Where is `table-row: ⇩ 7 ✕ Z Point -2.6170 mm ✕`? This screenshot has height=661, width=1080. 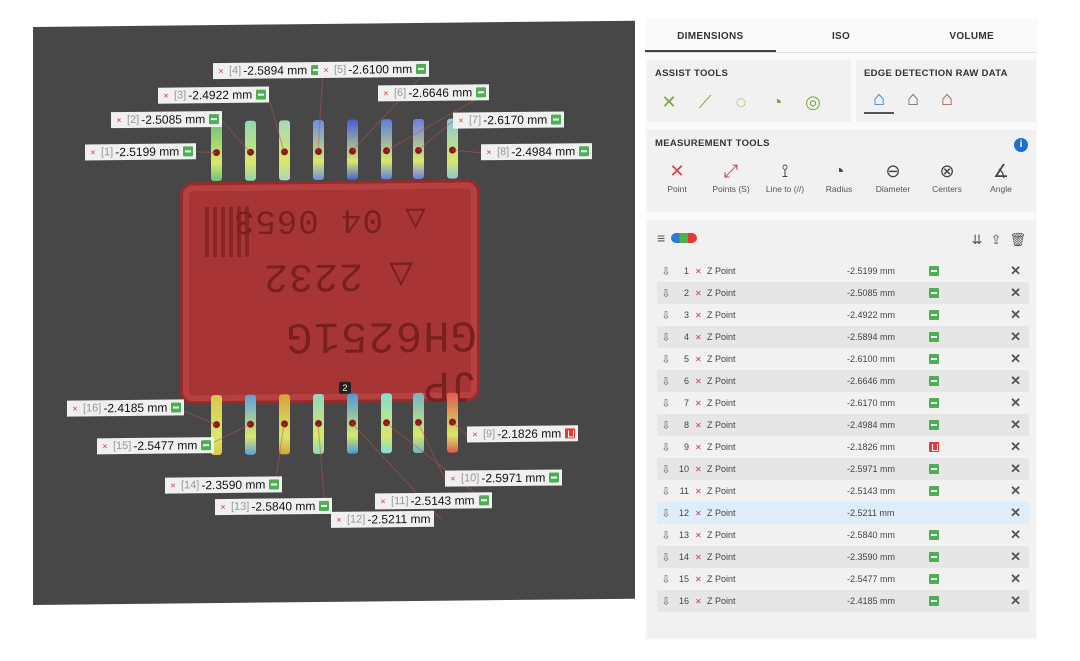 table-row: ⇩ 7 ✕ Z Point -2.6170 mm ✕ is located at coordinates (843, 403).